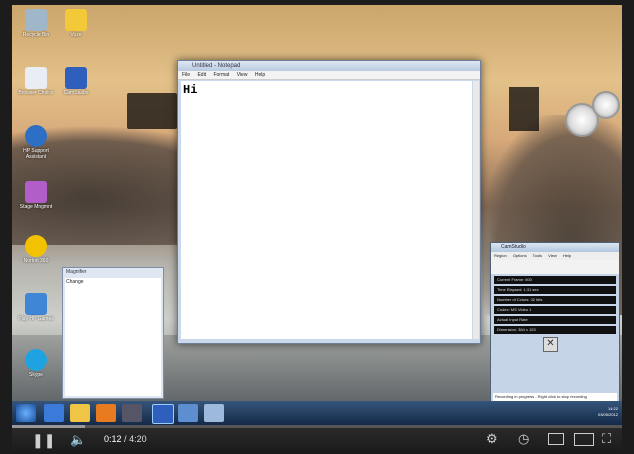 The width and height of the screenshot is (634, 454). What do you see at coordinates (567, 255) in the screenshot?
I see `cam-menu-help: Help` at bounding box center [567, 255].